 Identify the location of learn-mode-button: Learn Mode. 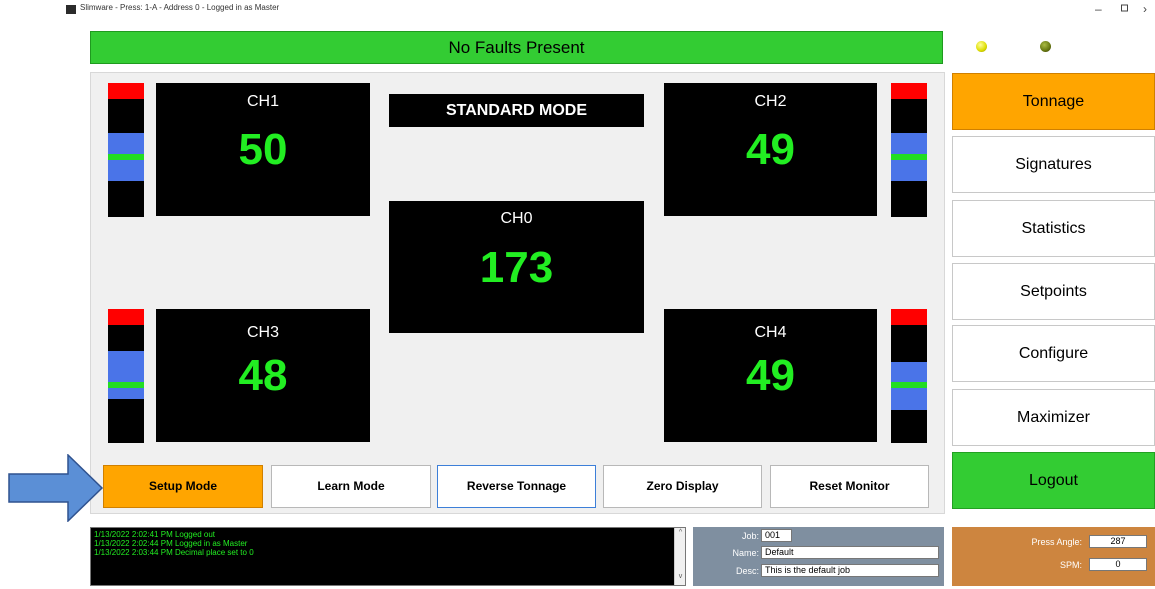
(351, 486).